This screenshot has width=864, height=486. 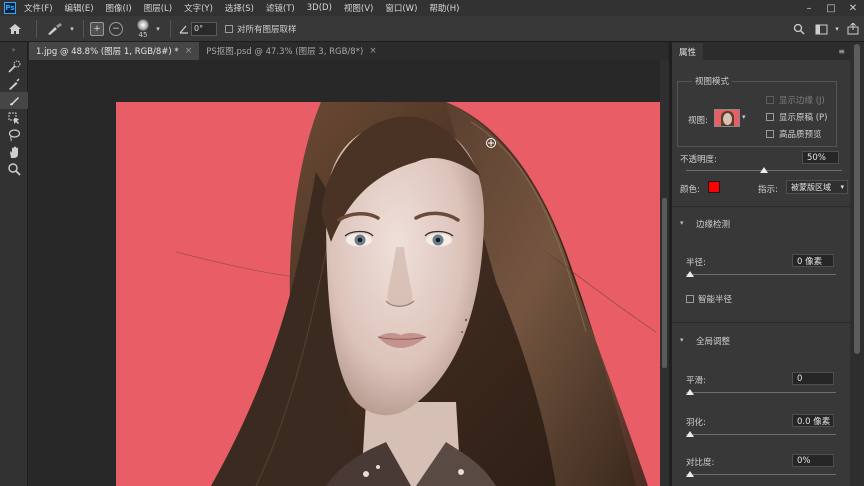 What do you see at coordinates (116, 28) in the screenshot?
I see `subtract-from-selection-icon: −` at bounding box center [116, 28].